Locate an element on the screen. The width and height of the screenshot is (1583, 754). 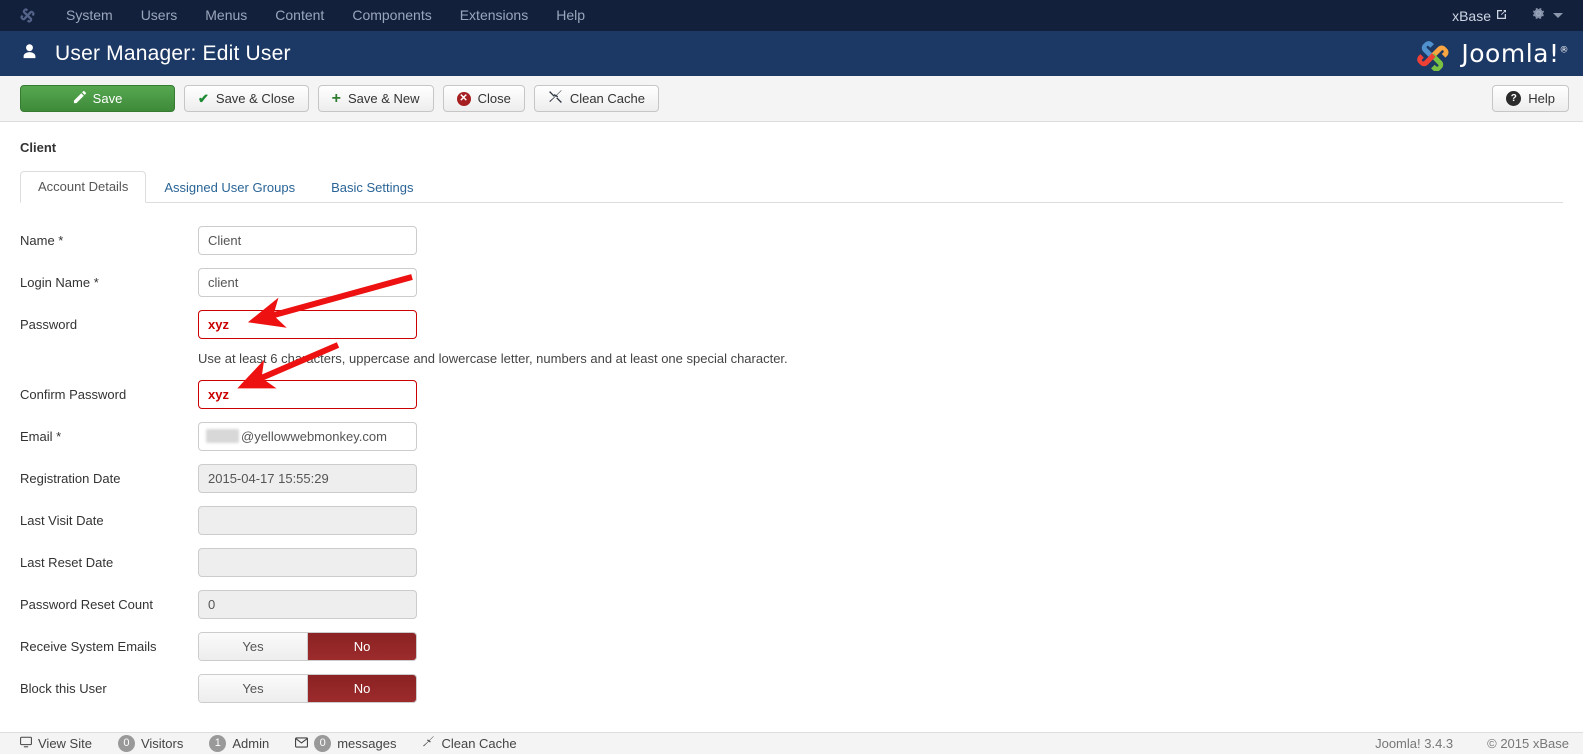
chevron-down-icon is located at coordinates (1558, 15).